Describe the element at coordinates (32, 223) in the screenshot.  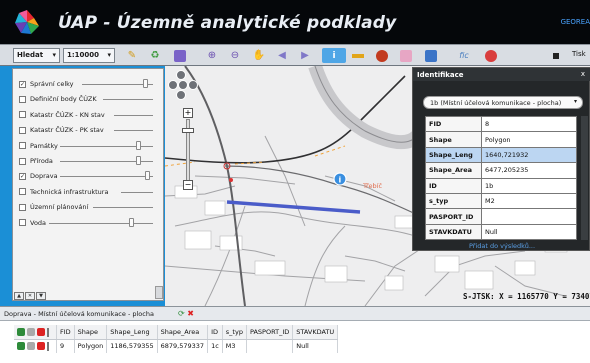
I see `layer-item: Voda` at that location.